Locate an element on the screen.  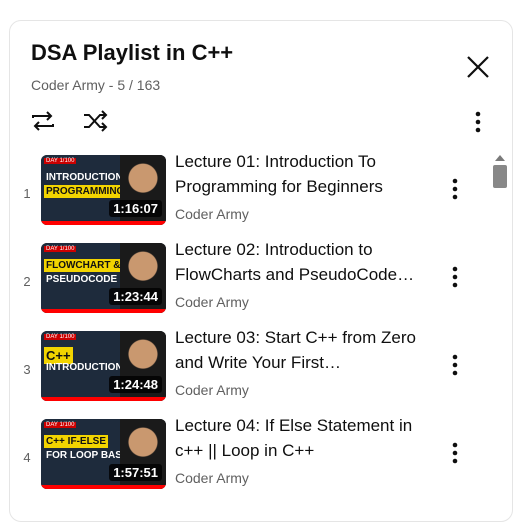
scrollbar-thumb is located at coordinates (500, 176).